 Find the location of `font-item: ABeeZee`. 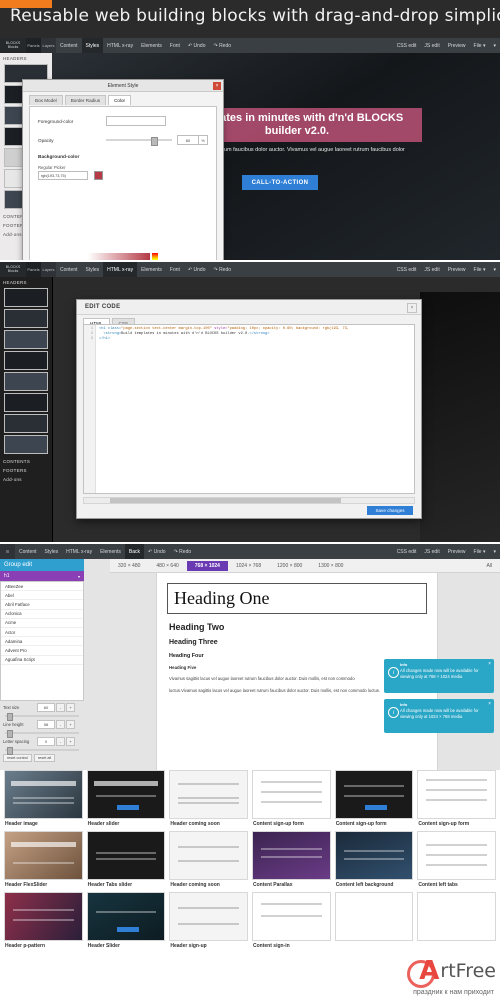

font-item: ABeeZee is located at coordinates (42, 587).